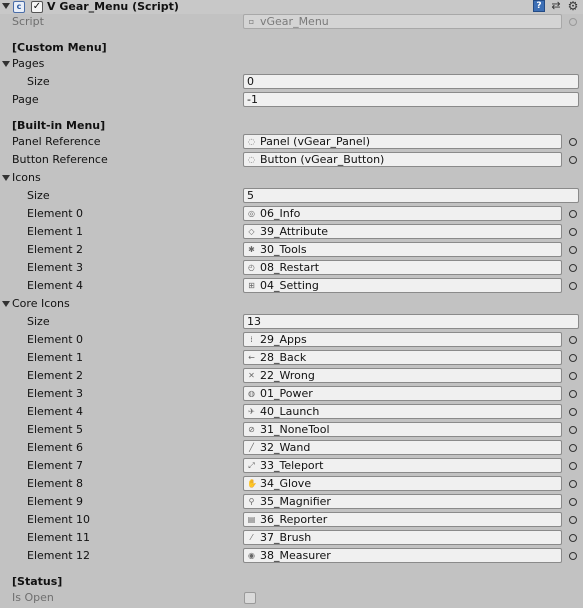  Describe the element at coordinates (289, 285) in the screenshot. I see `sprite-value: 04_Setting` at that location.